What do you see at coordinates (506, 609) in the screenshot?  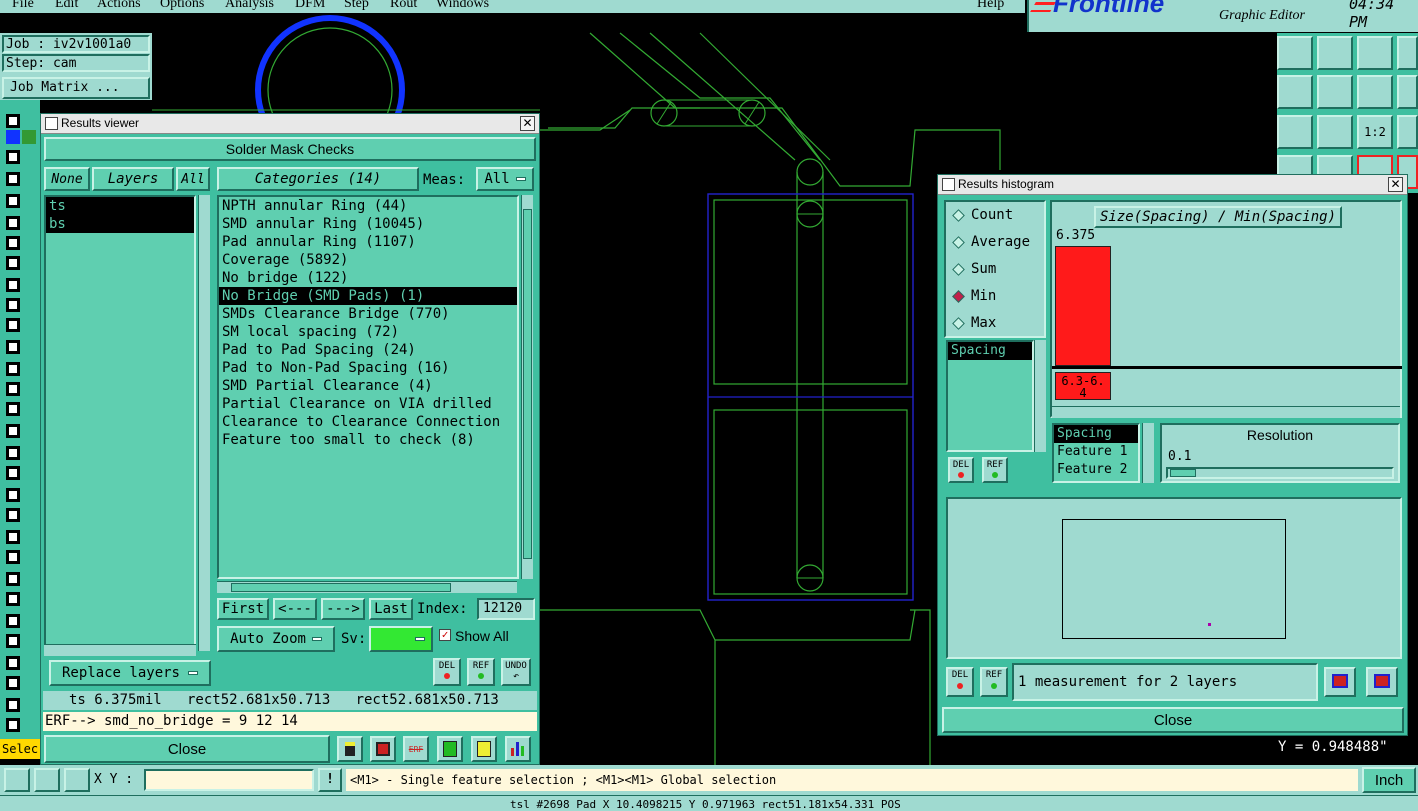 I see `index-input: 12120` at bounding box center [506, 609].